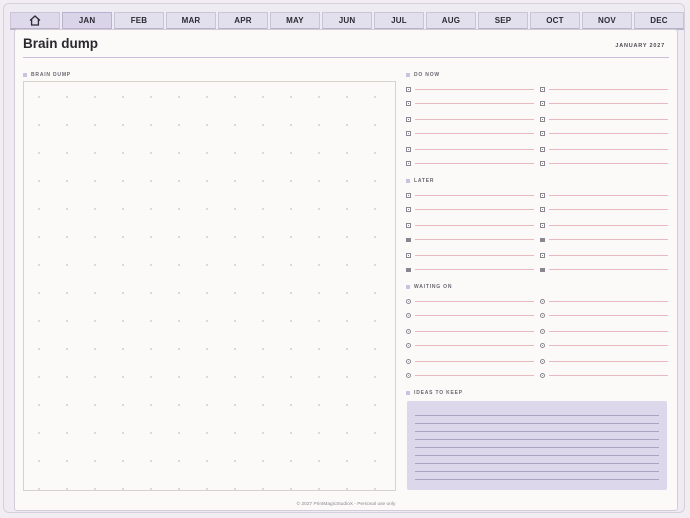  I want to click on tab-jun: JUN, so click(347, 21).